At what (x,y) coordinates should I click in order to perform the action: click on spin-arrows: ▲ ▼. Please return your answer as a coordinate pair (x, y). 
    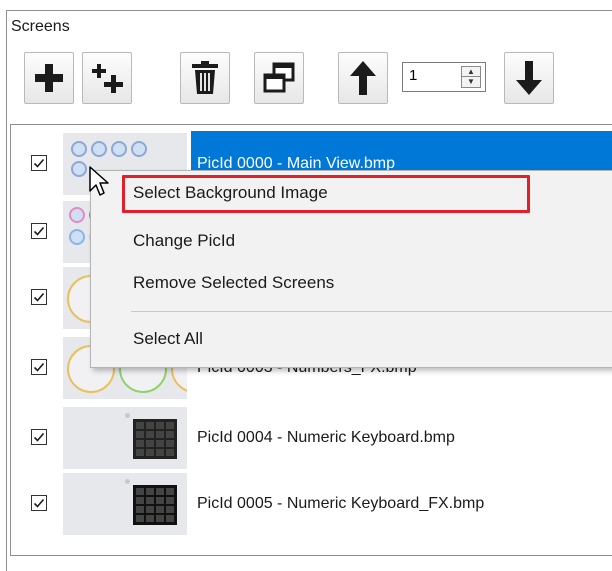
    Looking at the image, I should click on (471, 77).